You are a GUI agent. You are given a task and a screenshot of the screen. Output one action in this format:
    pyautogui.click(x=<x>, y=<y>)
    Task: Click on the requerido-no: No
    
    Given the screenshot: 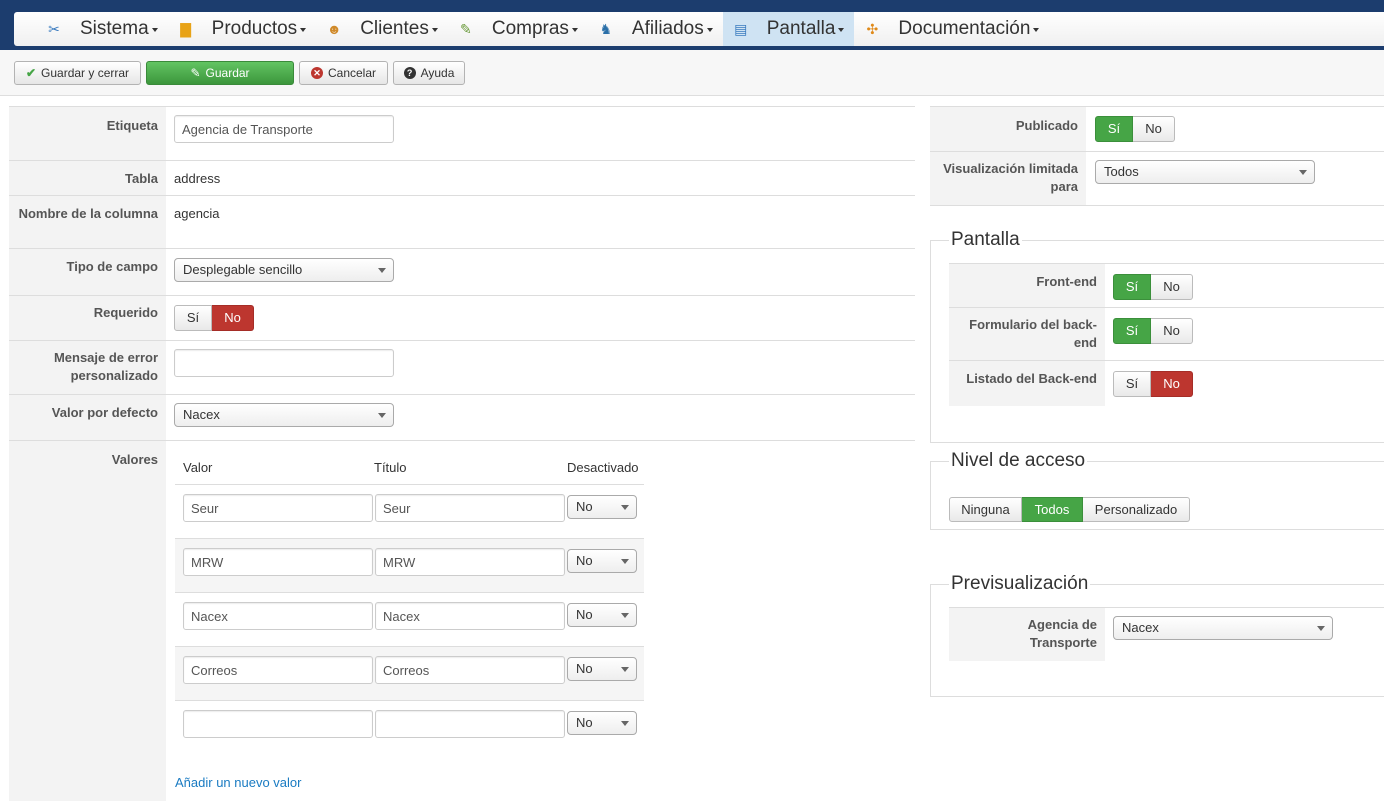 What is the action you would take?
    pyautogui.click(x=233, y=318)
    